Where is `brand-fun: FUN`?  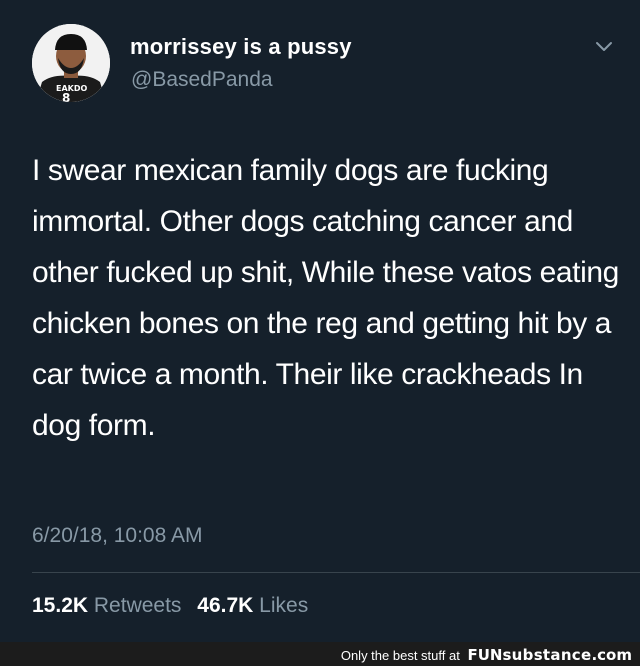
brand-fun: FUN is located at coordinates (485, 655).